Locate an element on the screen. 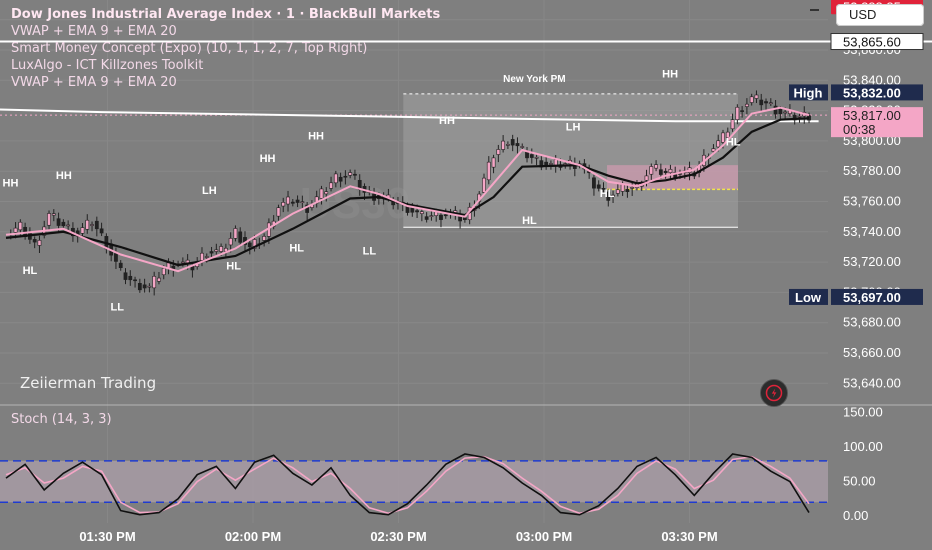 Image resolution: width=932 pixels, height=550 pixels. stoch-label: Stoch (14, 3, 3) is located at coordinates (61, 419).